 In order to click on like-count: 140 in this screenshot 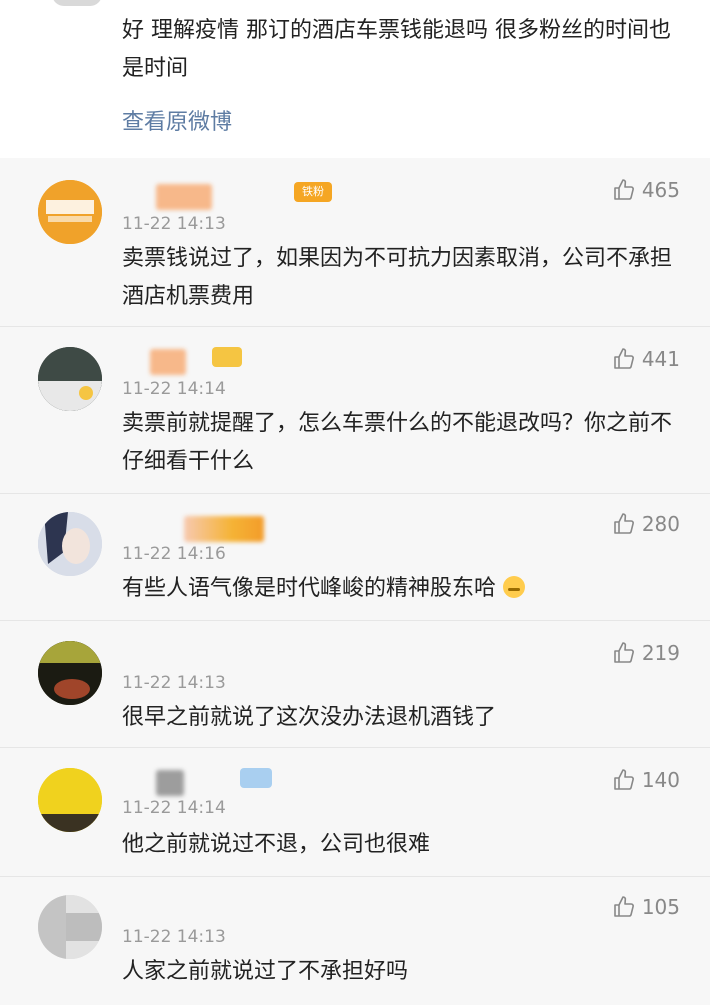, I will do `click(660, 780)`.